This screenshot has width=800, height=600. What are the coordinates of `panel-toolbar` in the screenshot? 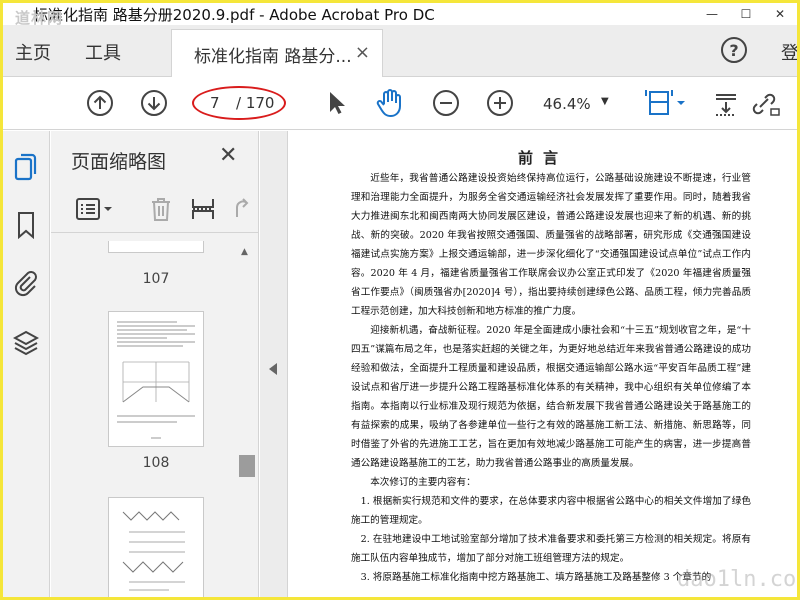 It's located at (155, 208).